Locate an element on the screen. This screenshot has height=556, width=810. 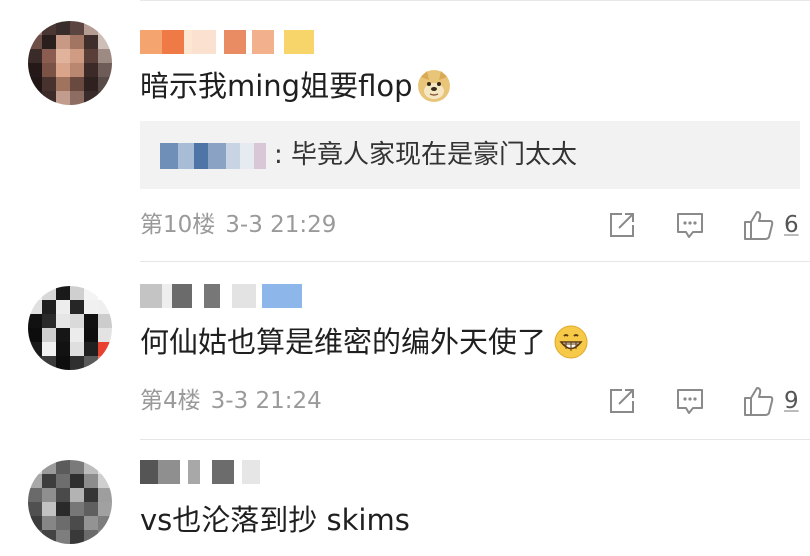
floor-label: 第10楼 is located at coordinates (178, 225).